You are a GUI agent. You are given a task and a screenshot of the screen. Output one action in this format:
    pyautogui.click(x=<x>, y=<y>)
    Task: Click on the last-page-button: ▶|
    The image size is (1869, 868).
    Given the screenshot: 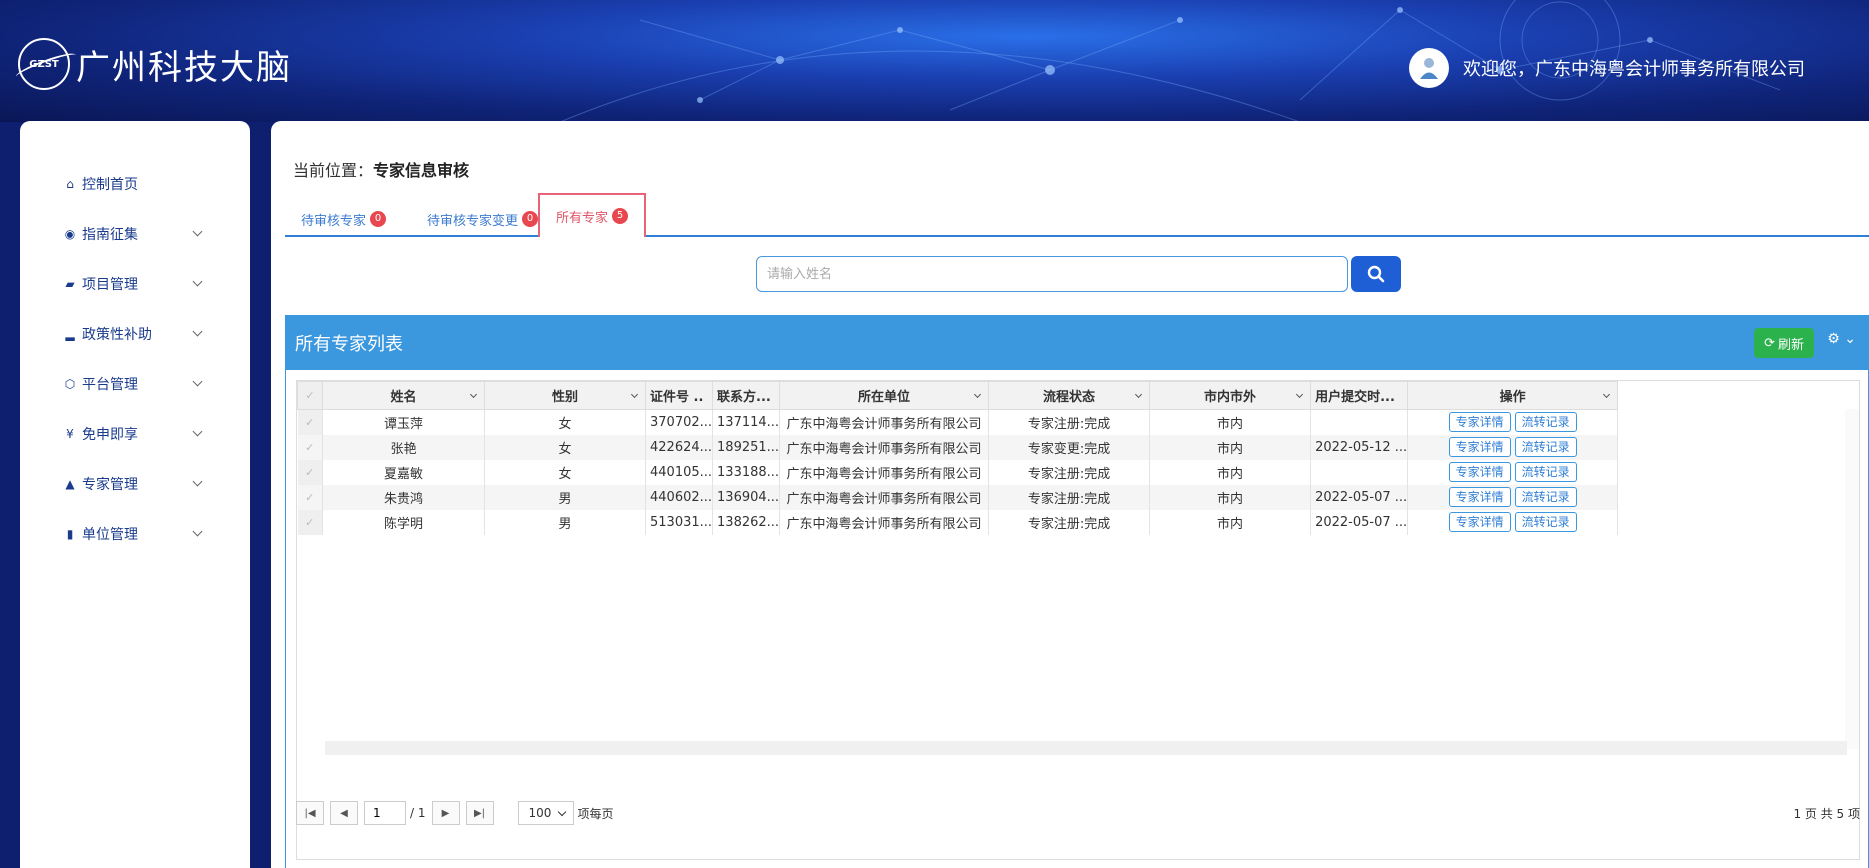 What is the action you would take?
    pyautogui.click(x=479, y=813)
    